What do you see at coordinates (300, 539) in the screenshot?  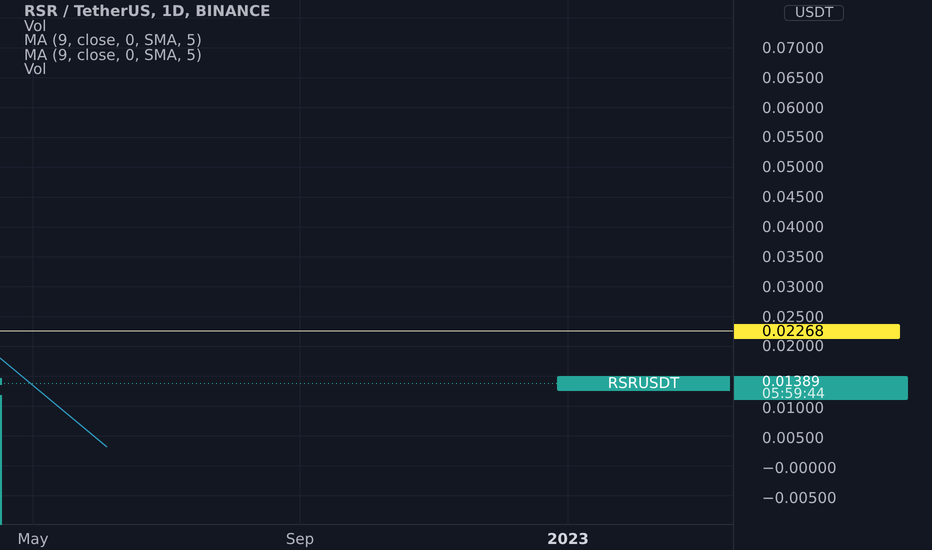 I see `time-label: Sep` at bounding box center [300, 539].